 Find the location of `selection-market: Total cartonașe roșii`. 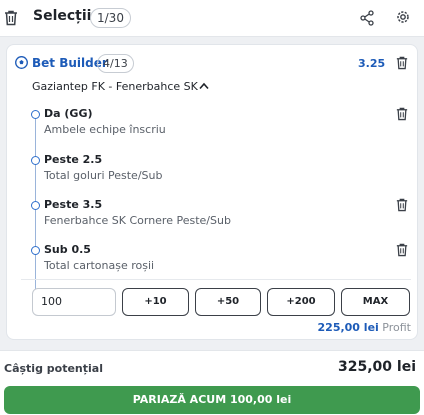

selection-market: Total cartonașe roșii is located at coordinates (99, 265).